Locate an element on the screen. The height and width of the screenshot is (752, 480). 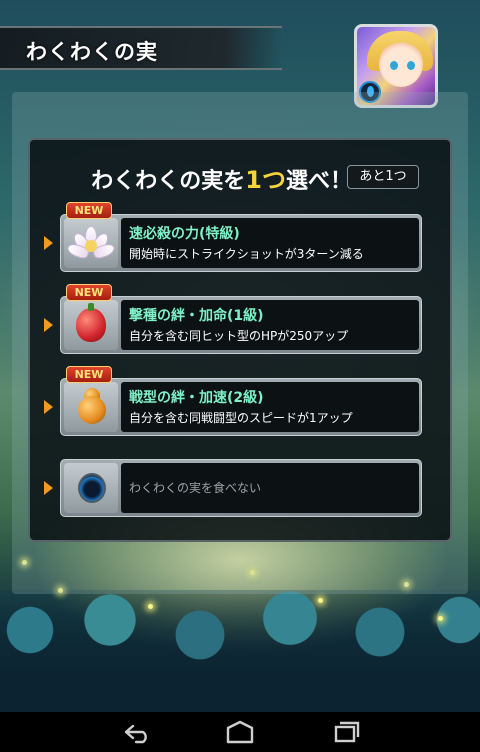
avatar-face is located at coordinates (401, 64).